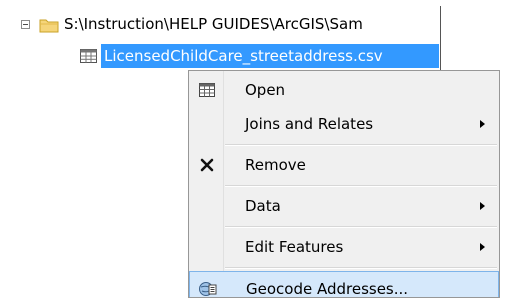  Describe the element at coordinates (265, 90) in the screenshot. I see `menu-item-label: Open` at that location.